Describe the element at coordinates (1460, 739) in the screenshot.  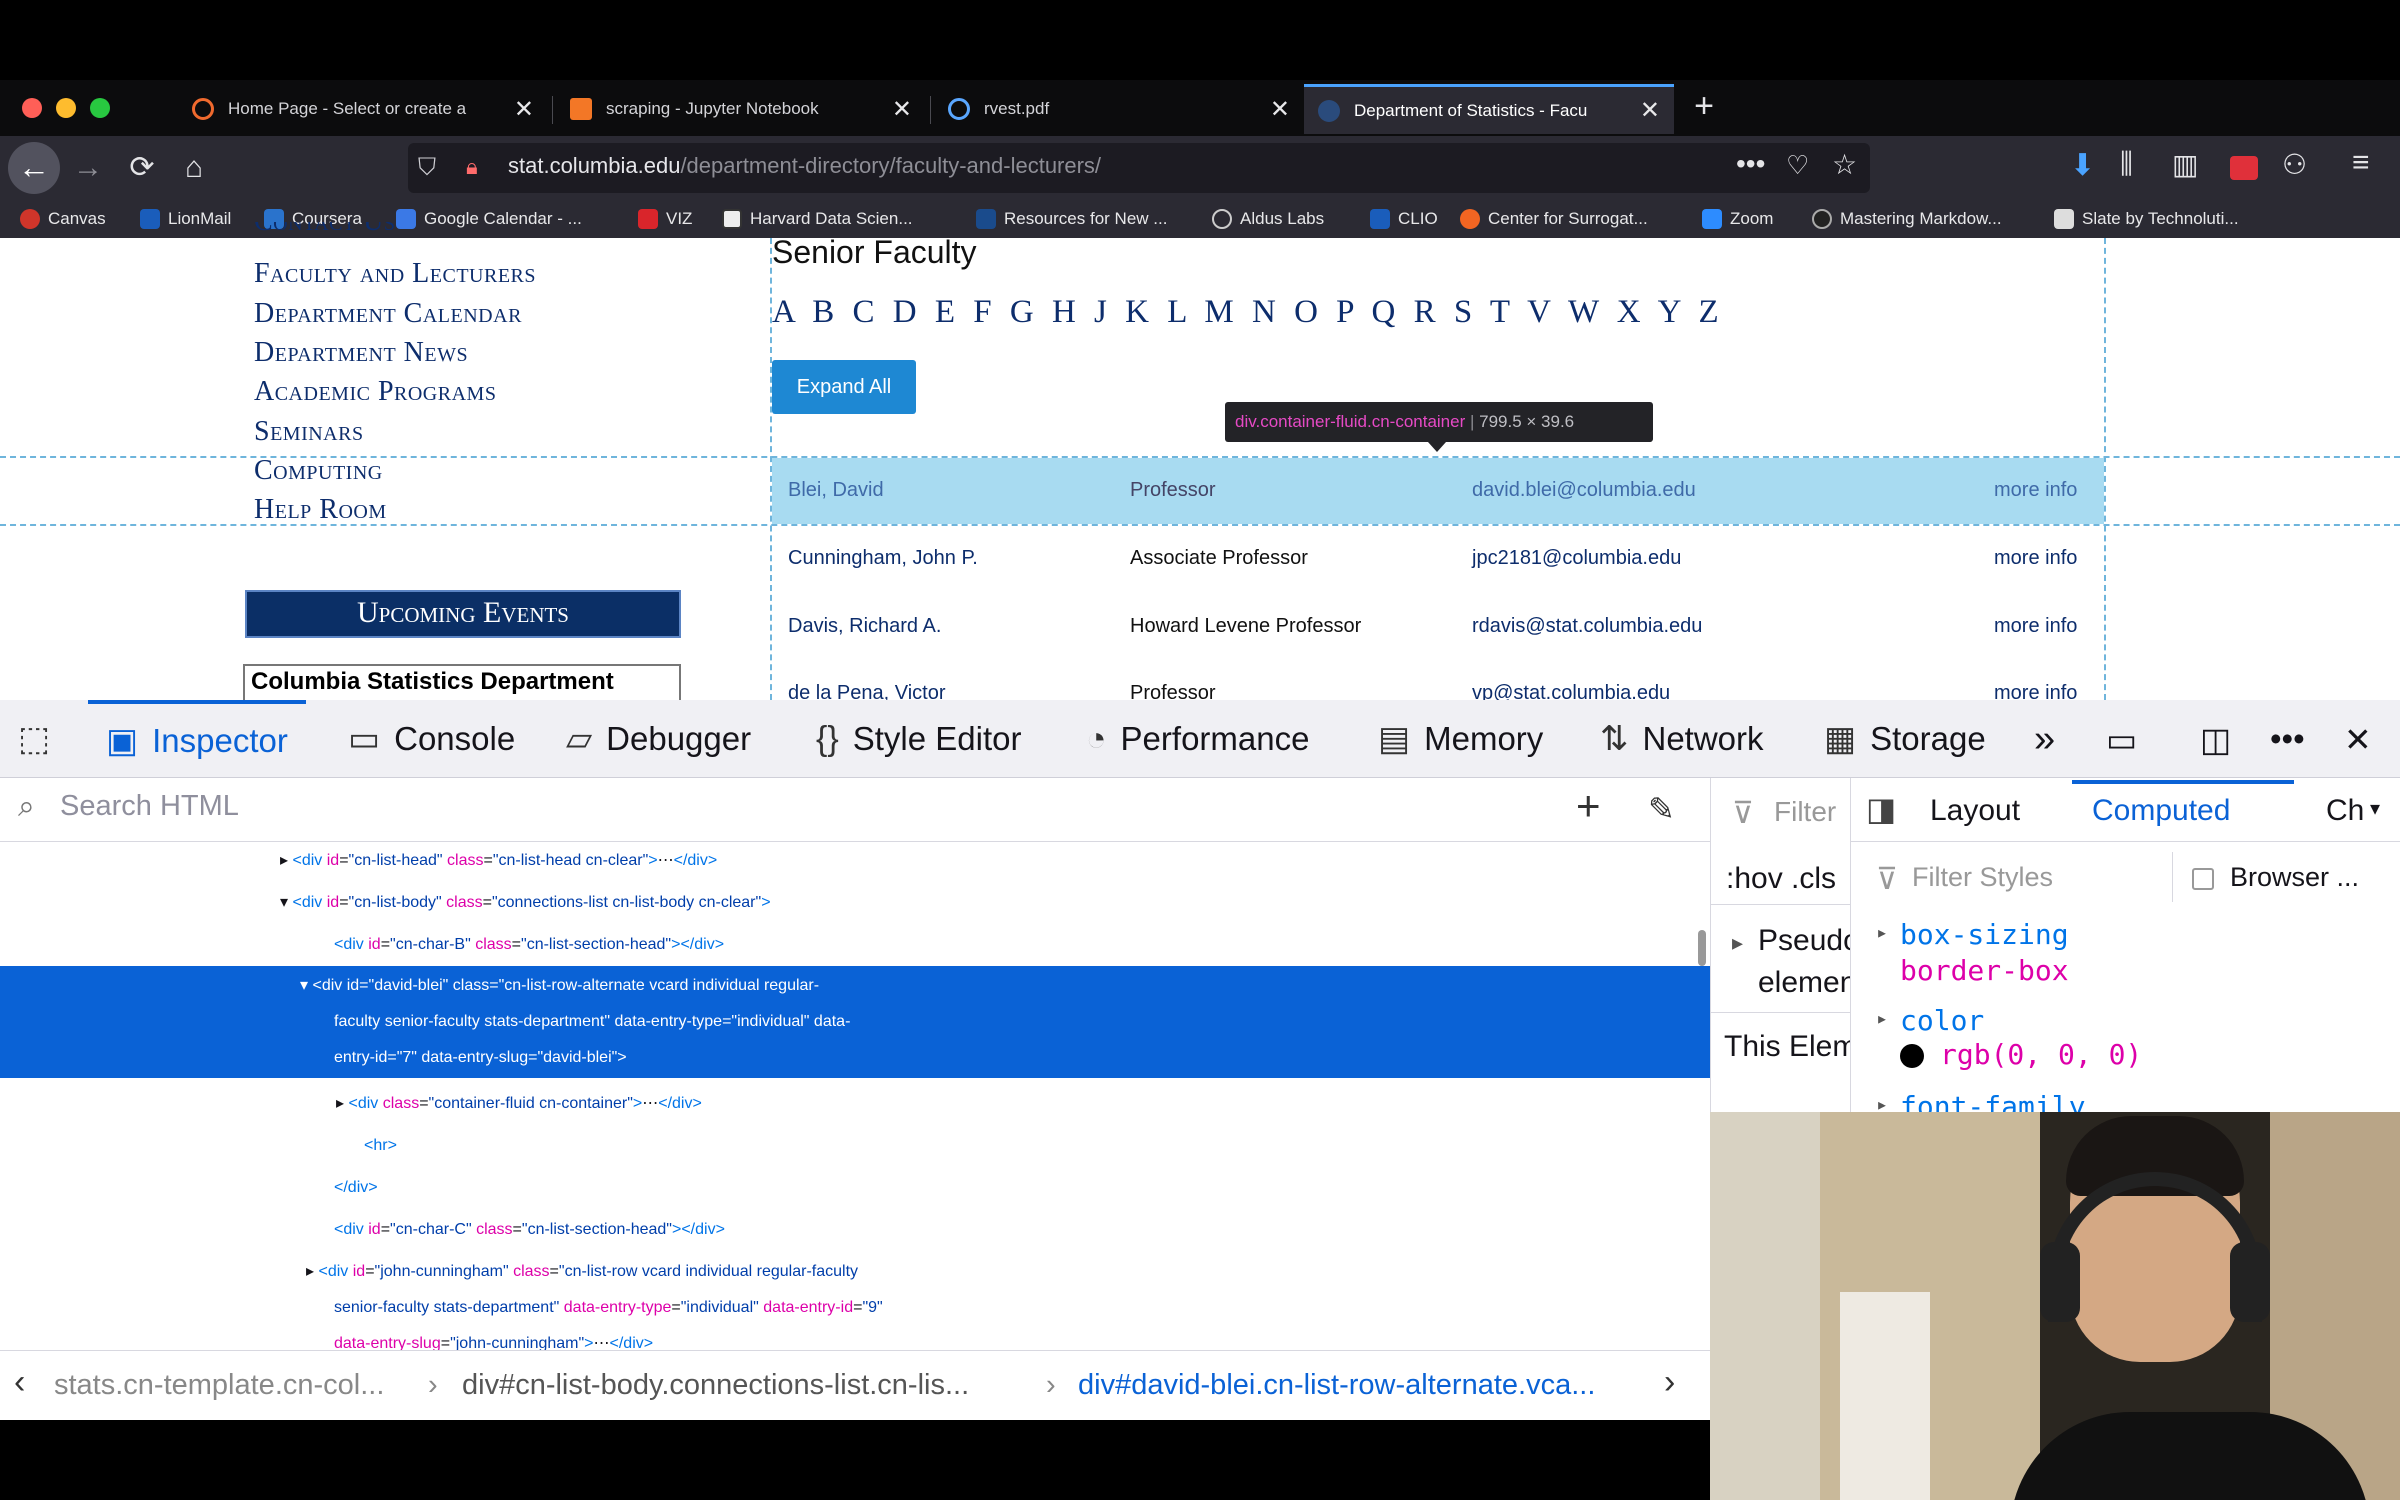
I see `tab-memory: ▤ Memory` at that location.